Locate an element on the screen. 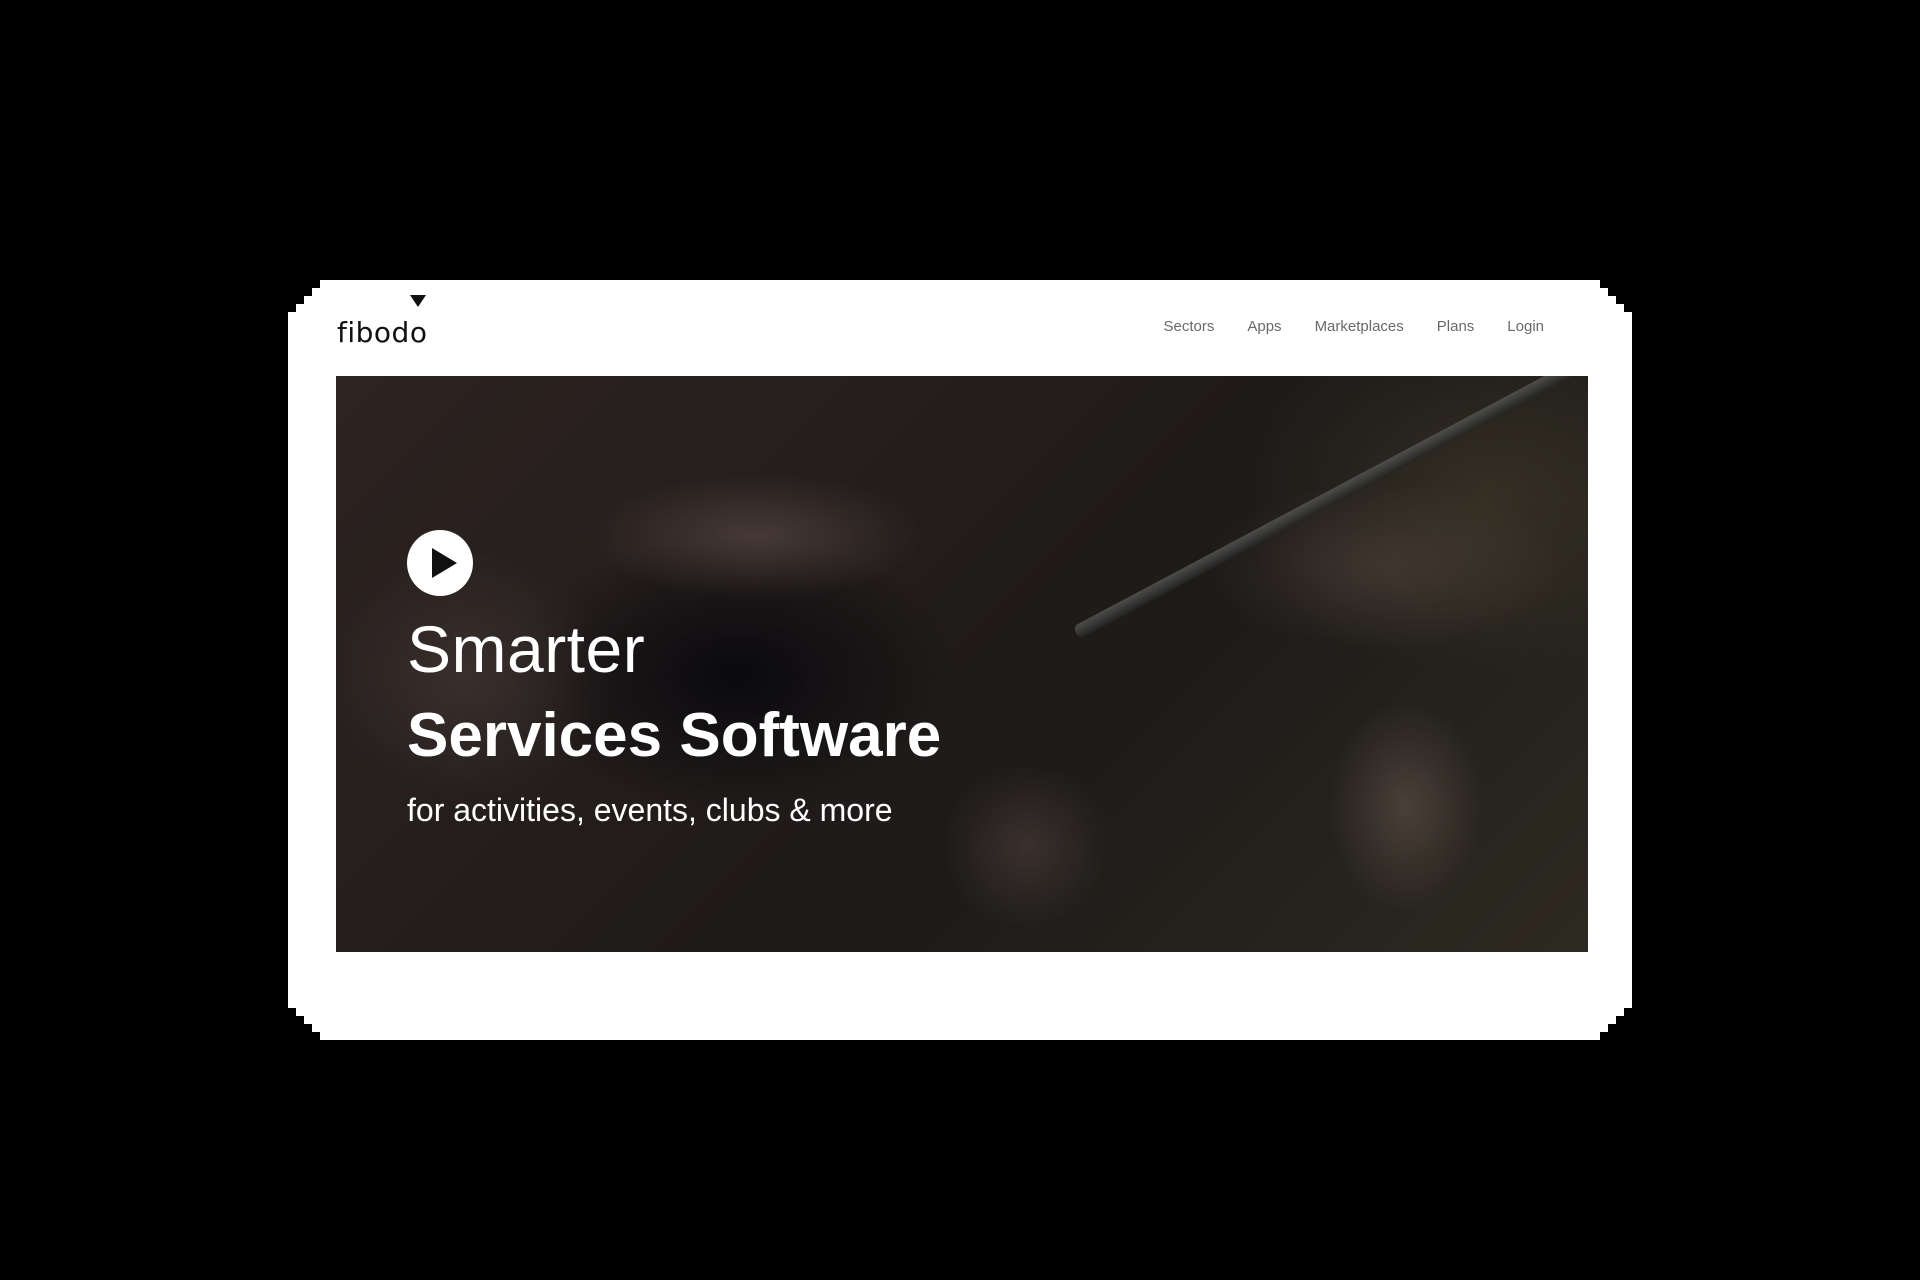 This screenshot has width=1920, height=1280. brand-logo: fibodo is located at coordinates (382, 322).